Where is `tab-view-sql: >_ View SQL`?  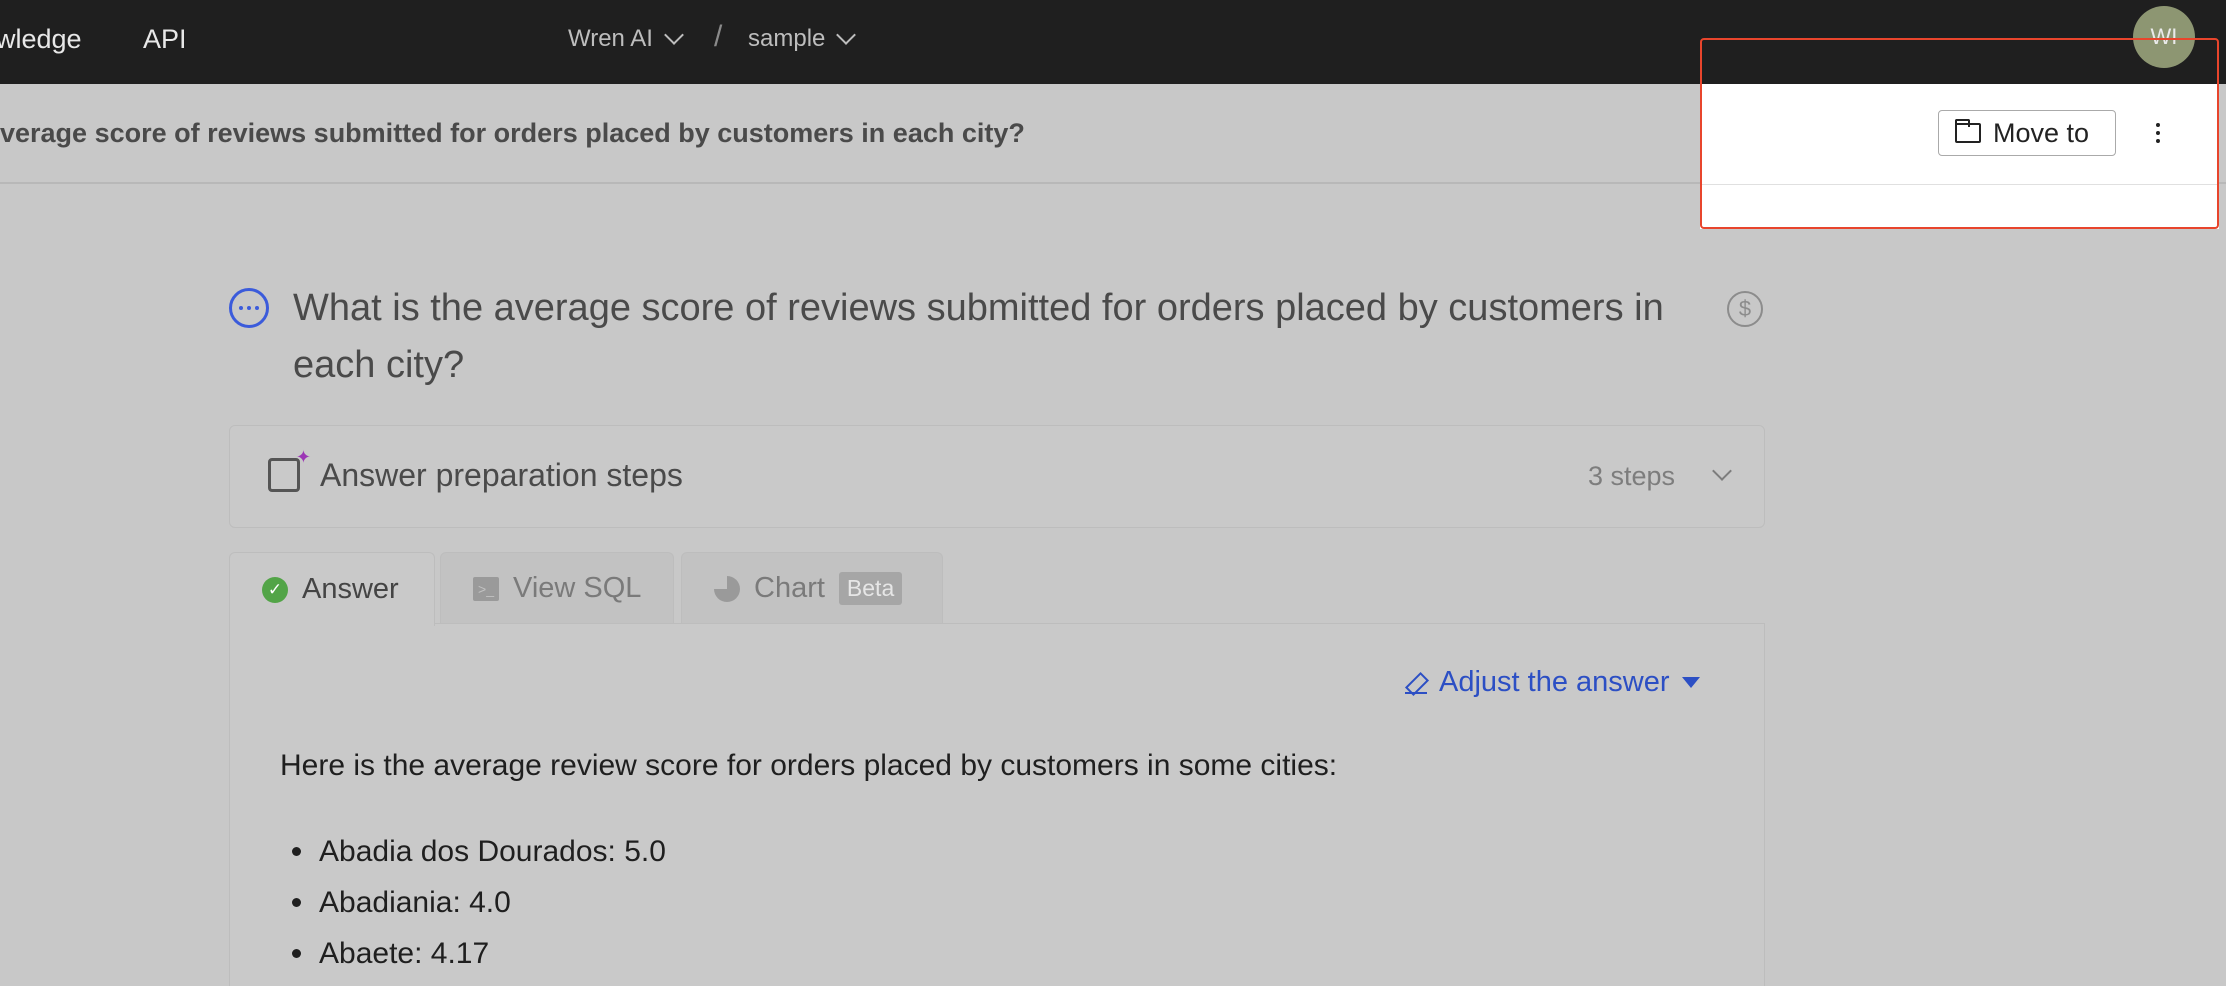 tab-view-sql: >_ View SQL is located at coordinates (557, 588).